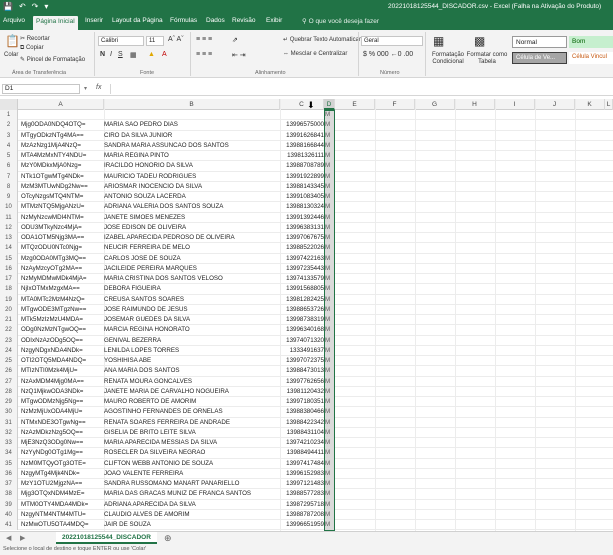 This screenshot has height=555, width=613. What do you see at coordinates (22, 6) in the screenshot?
I see `undo-icon: ↶` at bounding box center [22, 6].